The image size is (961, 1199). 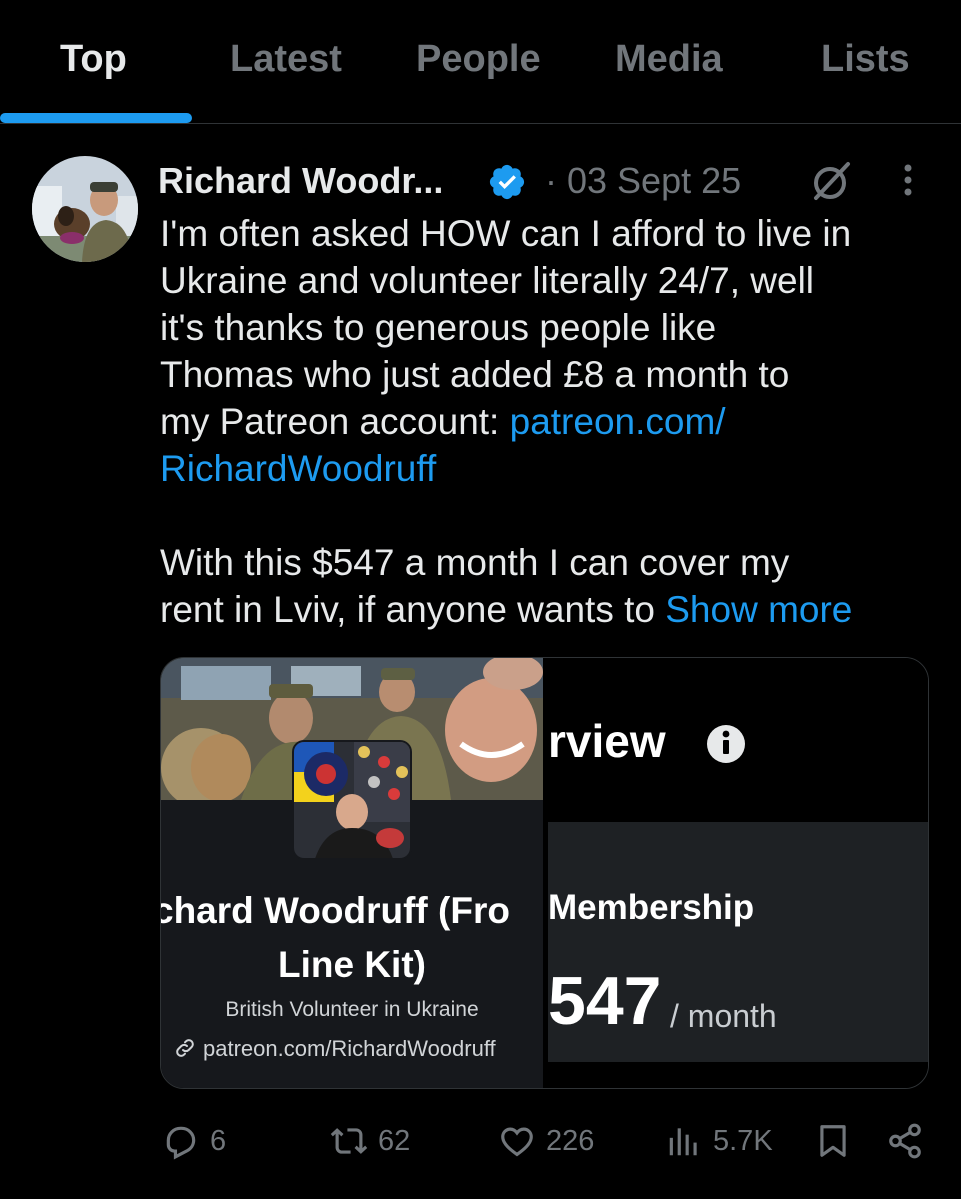 I want to click on search-tabs: Top Latest People Media Lists, so click(x=480, y=62).